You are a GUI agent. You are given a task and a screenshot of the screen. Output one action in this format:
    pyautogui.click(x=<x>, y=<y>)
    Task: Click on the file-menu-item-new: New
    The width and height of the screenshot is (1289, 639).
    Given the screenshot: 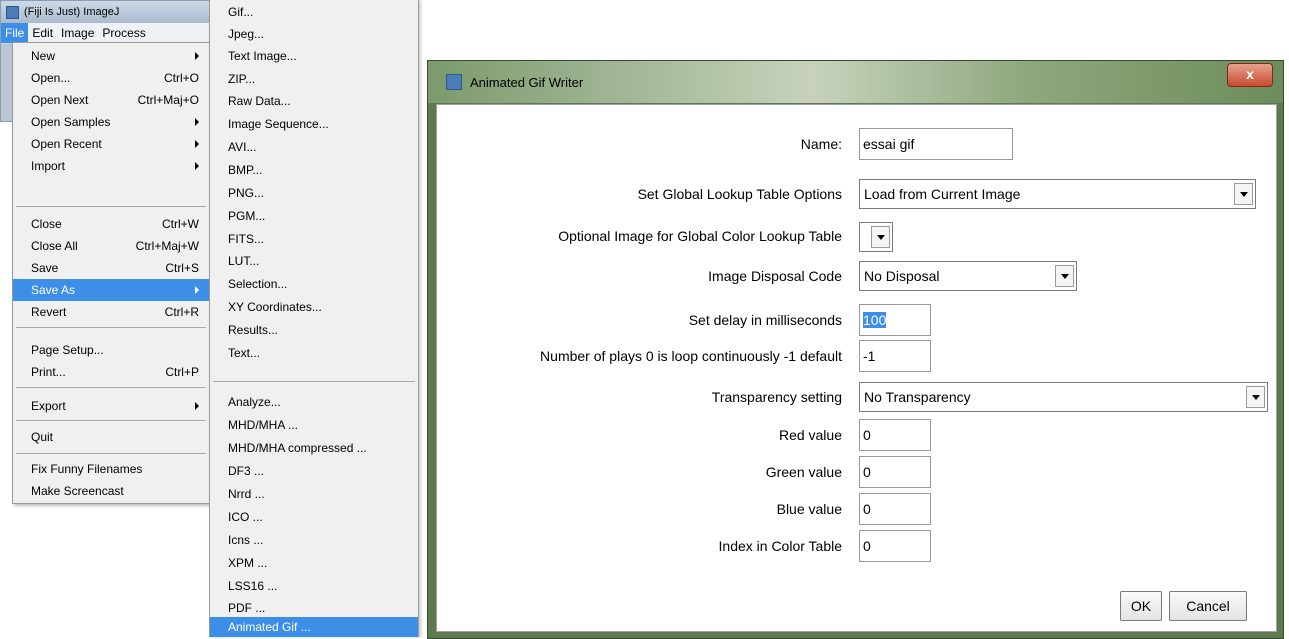 What is the action you would take?
    pyautogui.click(x=111, y=56)
    